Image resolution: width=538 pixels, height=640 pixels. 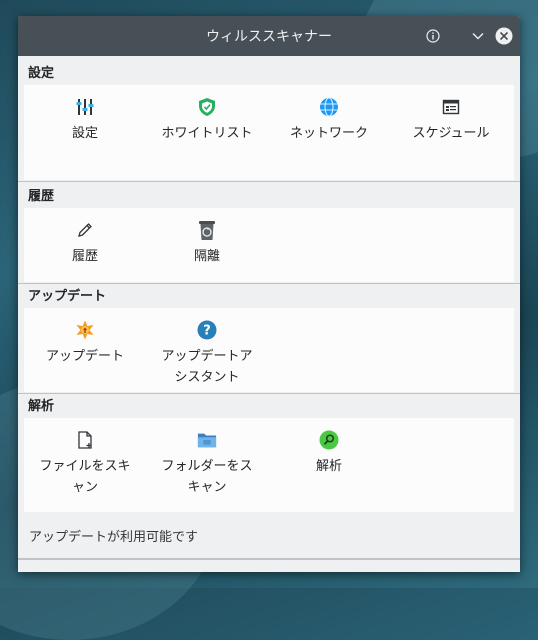 What do you see at coordinates (85, 107) in the screenshot?
I see `settings-sliders-icon` at bounding box center [85, 107].